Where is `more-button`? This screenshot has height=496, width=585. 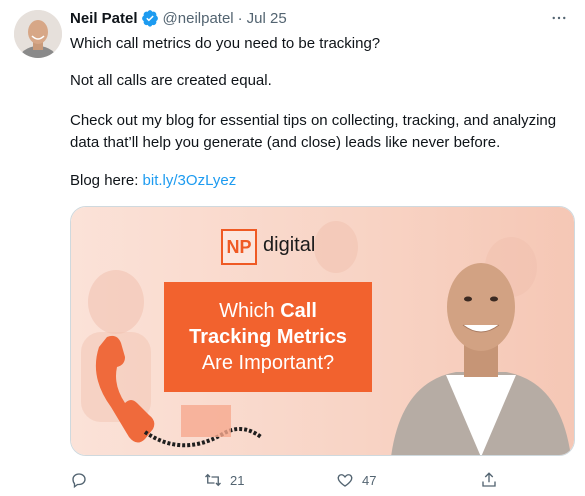 more-button is located at coordinates (559, 18).